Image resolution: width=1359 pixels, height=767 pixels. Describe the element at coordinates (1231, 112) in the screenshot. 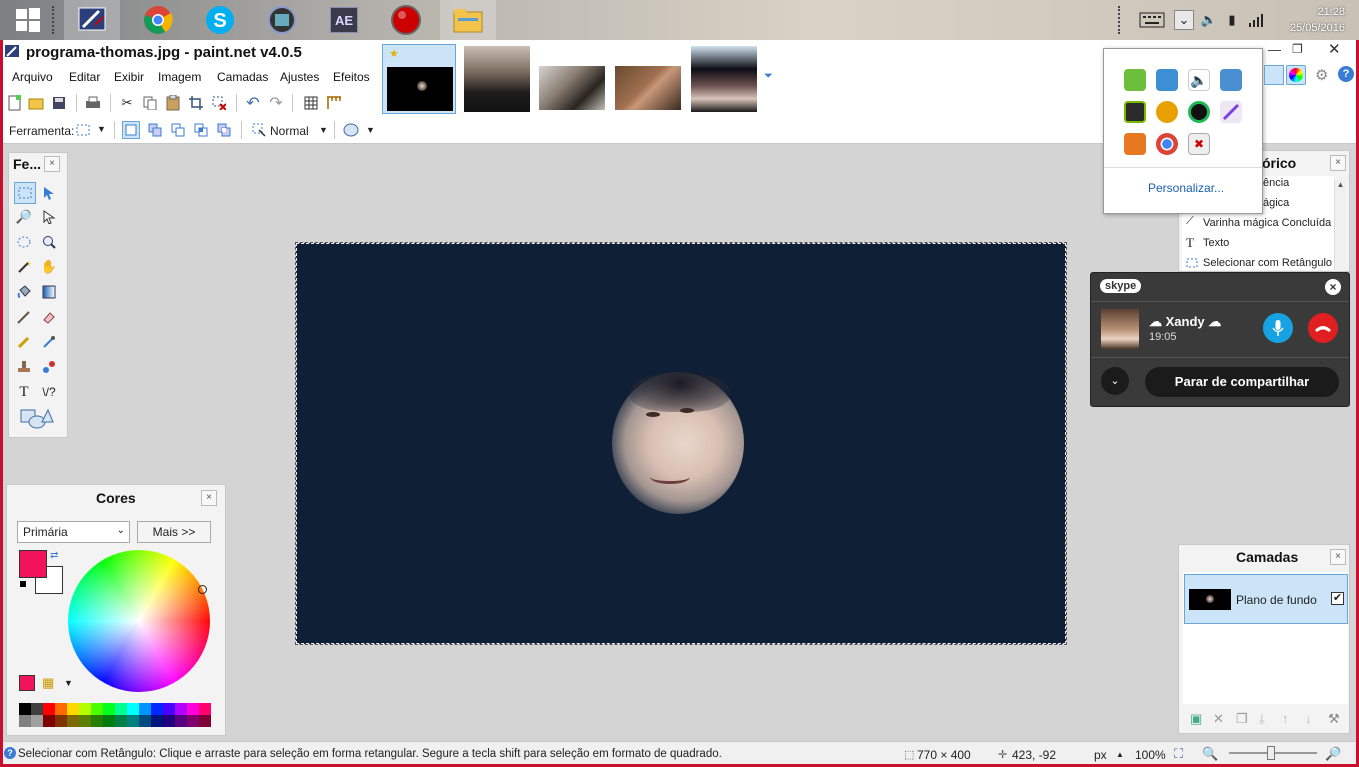

I see `tray-pen-icon` at that location.